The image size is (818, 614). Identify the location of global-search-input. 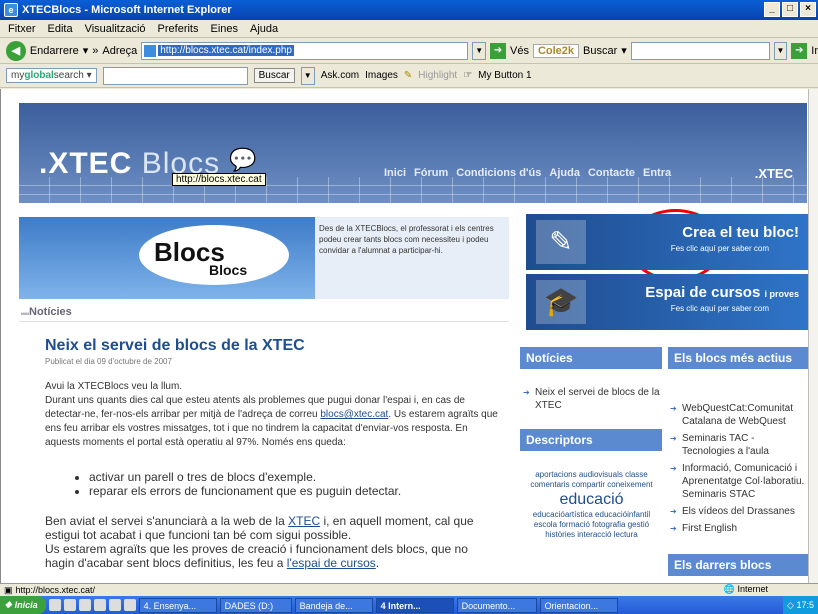
(175, 75).